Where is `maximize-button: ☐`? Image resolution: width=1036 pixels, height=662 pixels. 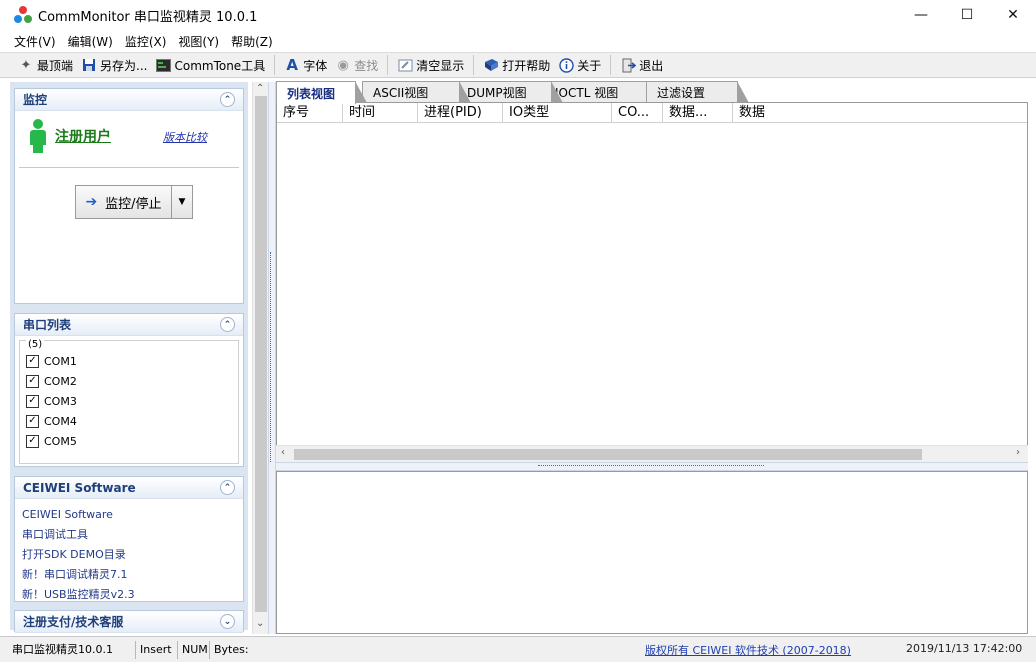
maximize-button: ☐ is located at coordinates (967, 15).